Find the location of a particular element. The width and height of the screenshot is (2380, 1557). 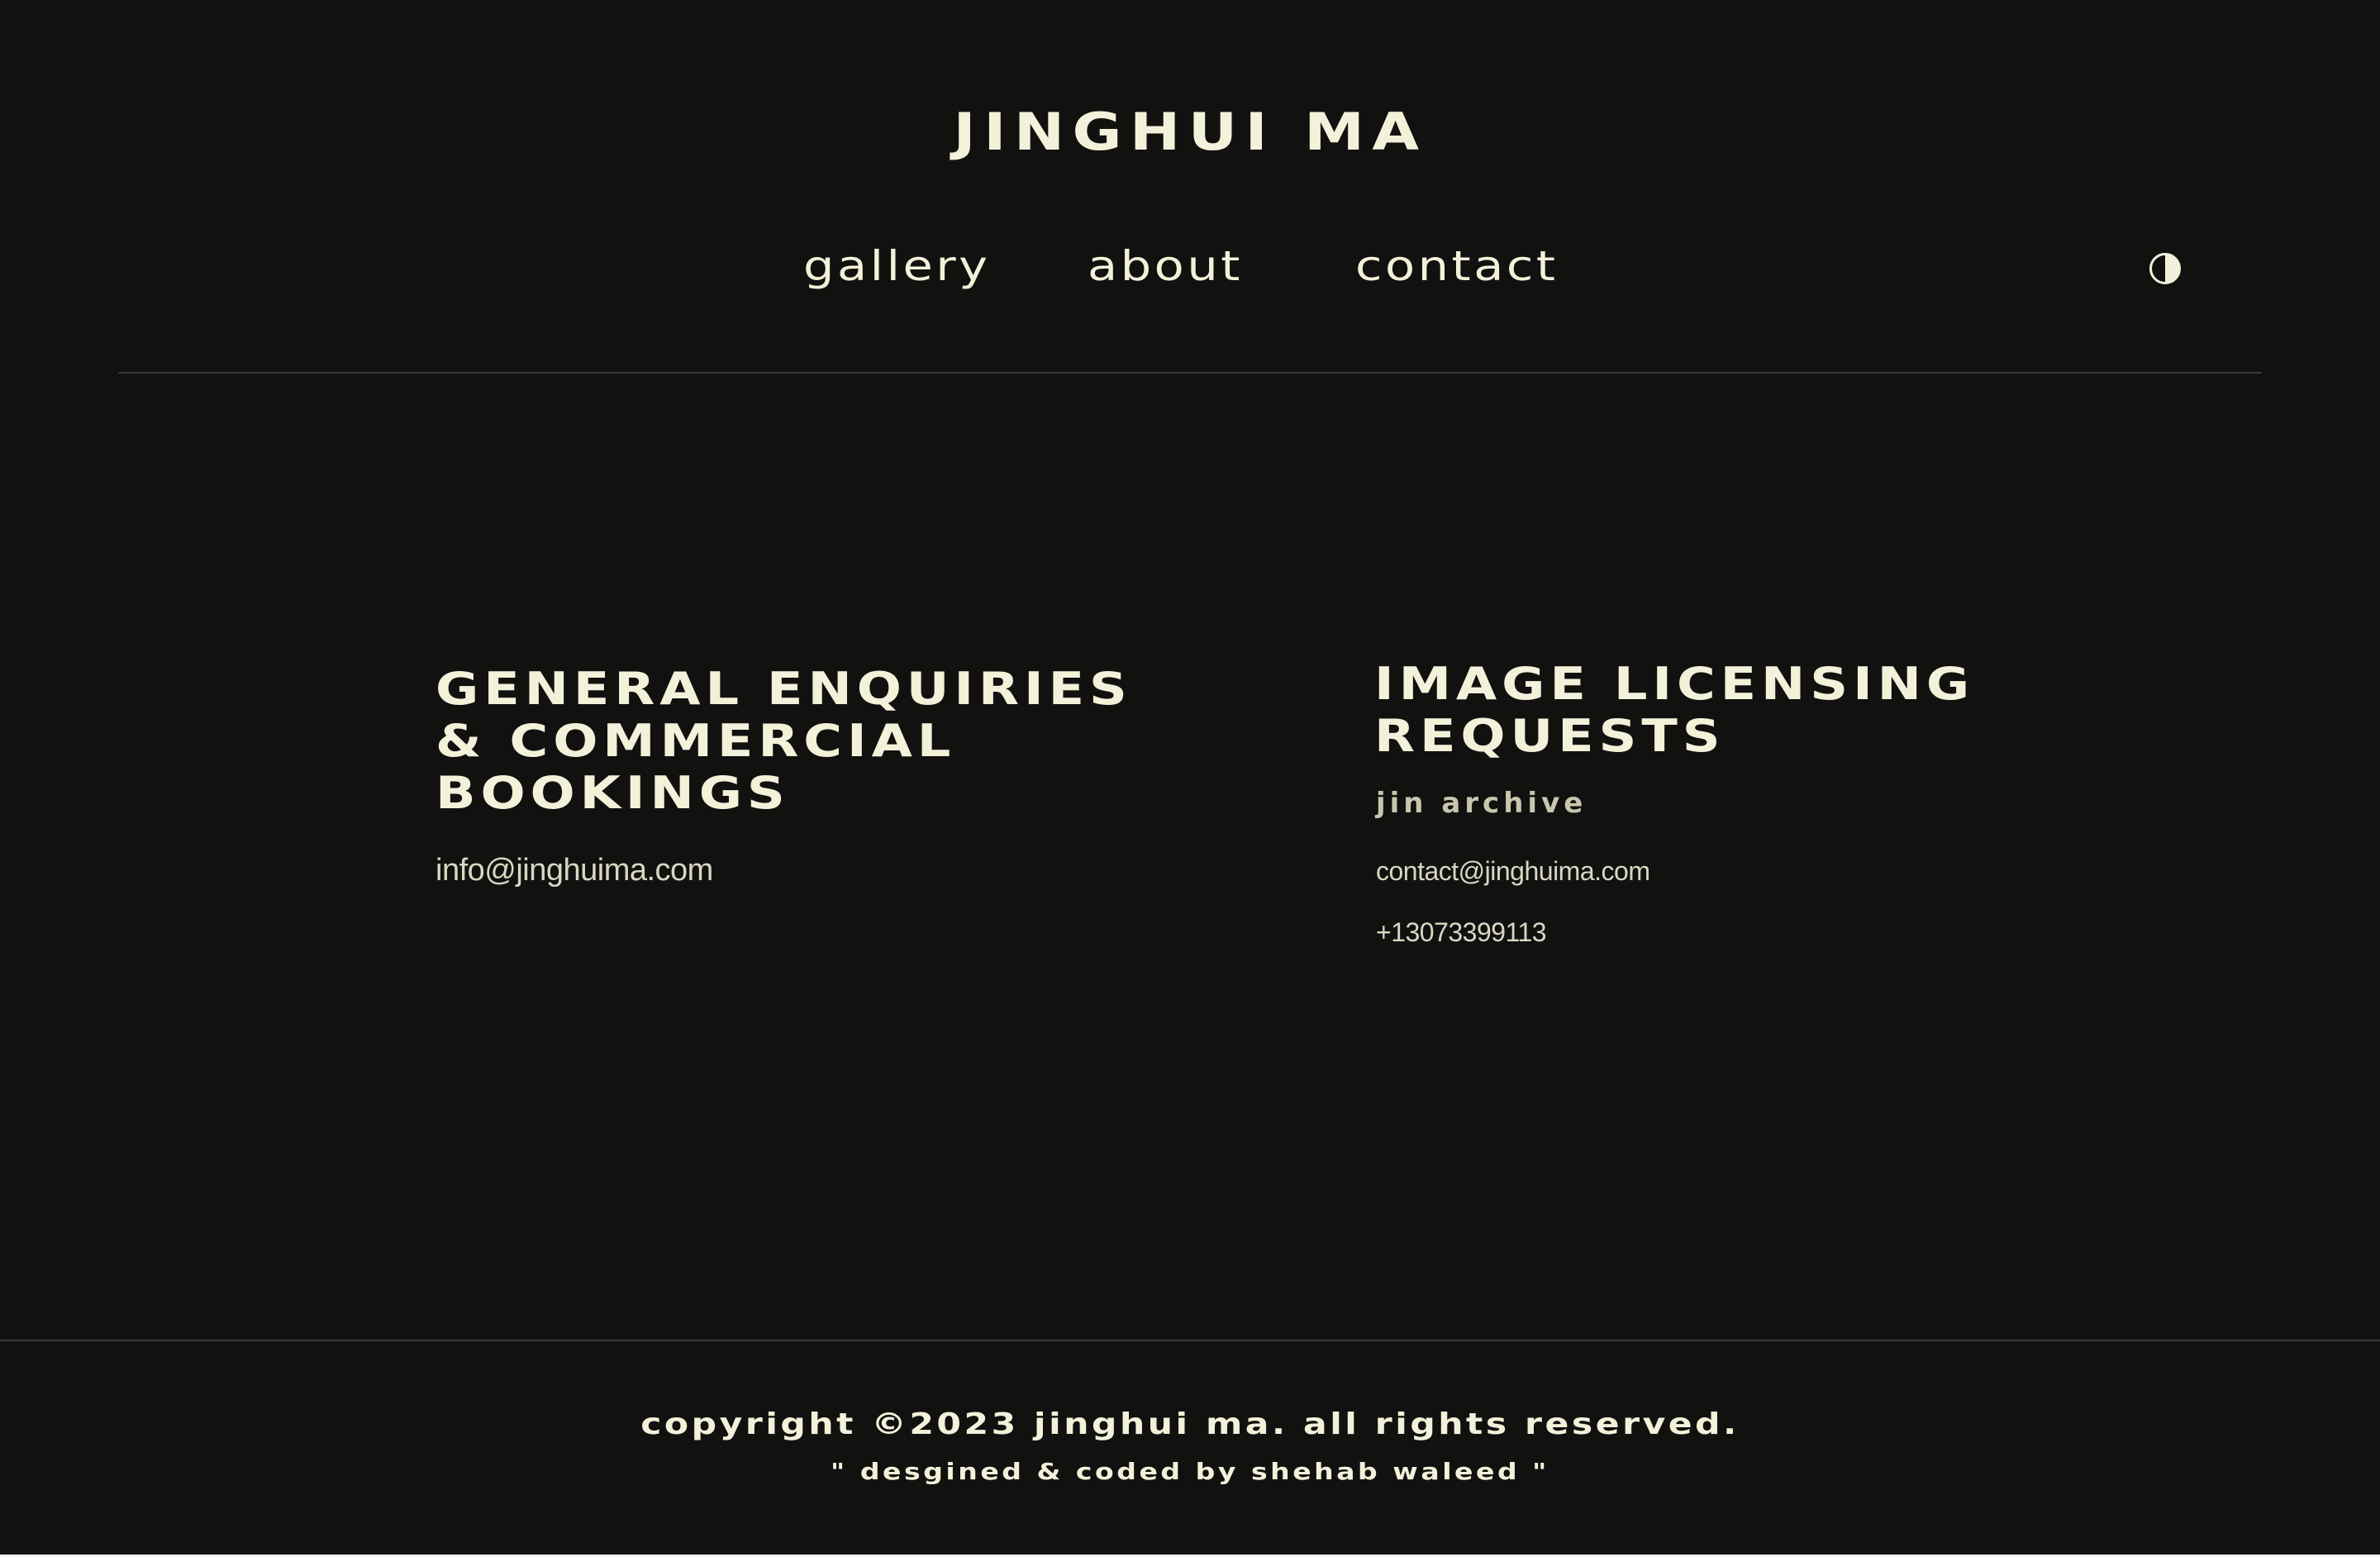

site-title: JINGHUI MA is located at coordinates (1190, 132).